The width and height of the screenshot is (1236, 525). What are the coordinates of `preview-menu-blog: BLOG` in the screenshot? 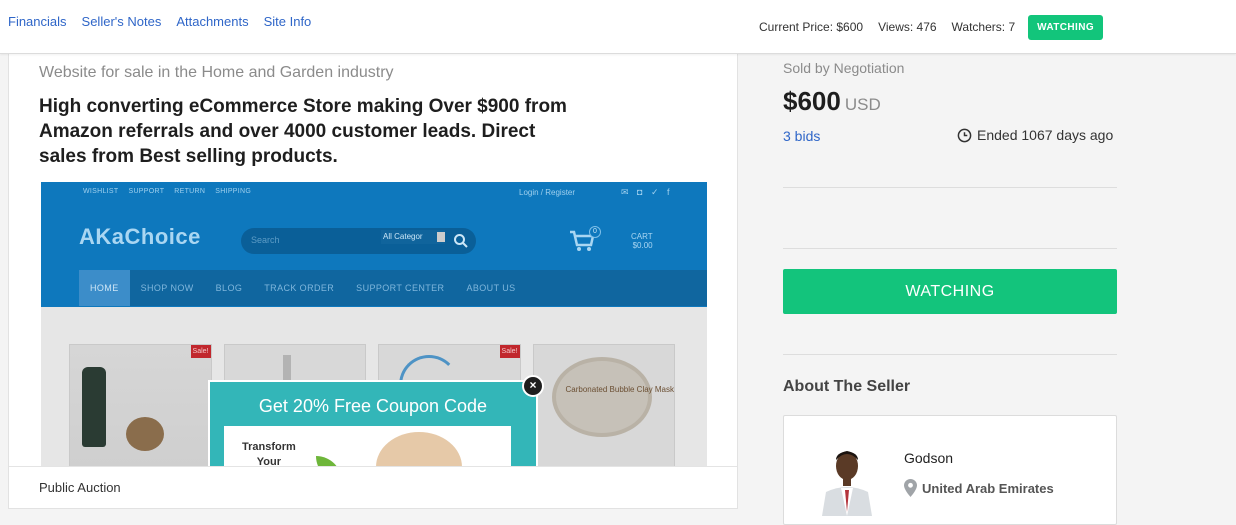 It's located at (229, 288).